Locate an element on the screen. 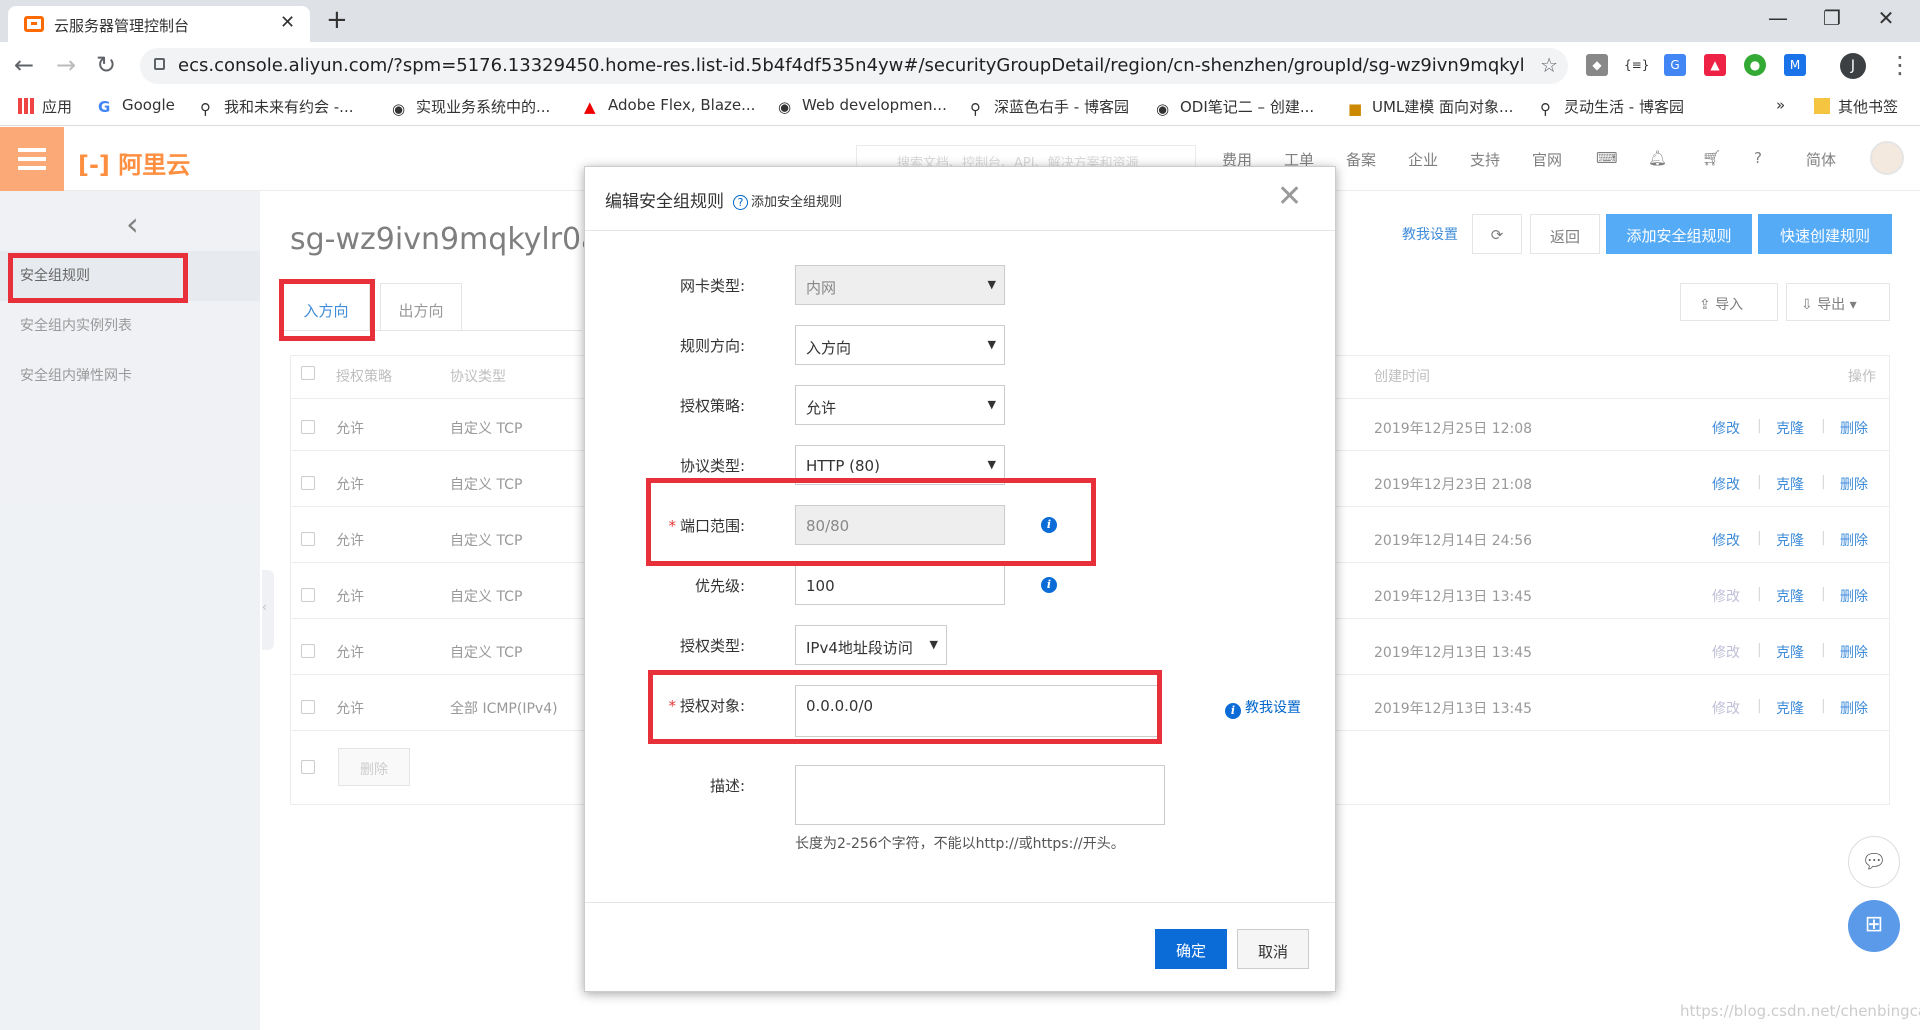  cancel-button: 取消 is located at coordinates (1273, 949).